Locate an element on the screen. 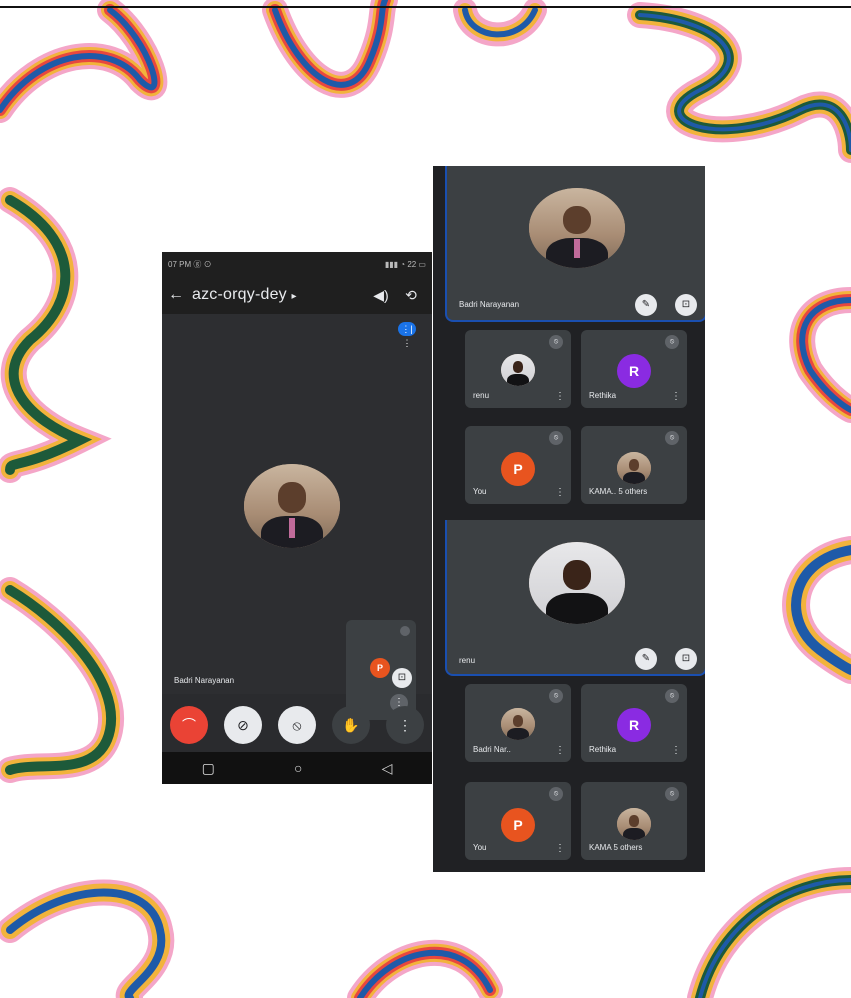 The image size is (851, 998). meeting-code: azc-orqy-dey is located at coordinates (239, 294).